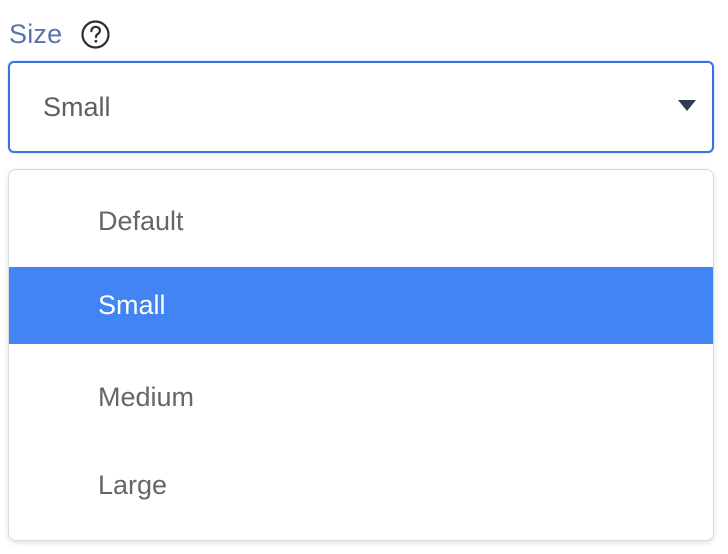 This screenshot has width=728, height=554. I want to click on option-label: Medium, so click(146, 397).